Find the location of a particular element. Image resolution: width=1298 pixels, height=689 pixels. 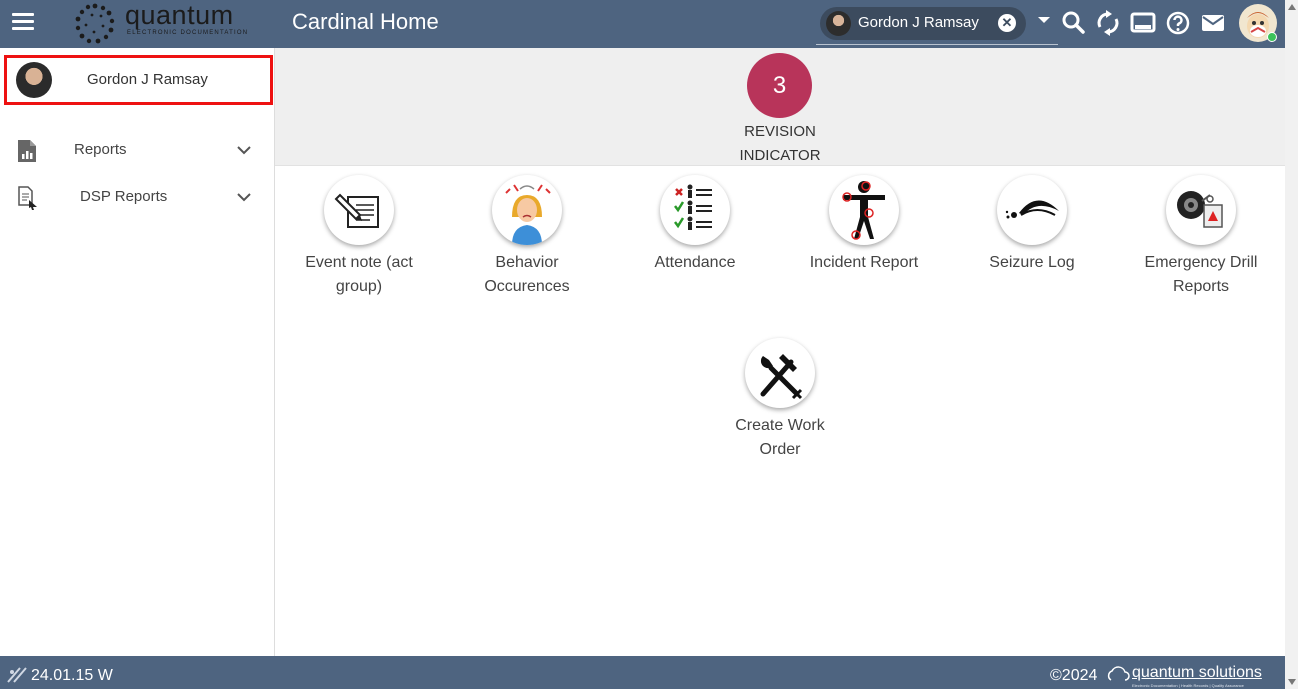

copyright-label: ©2024 is located at coordinates (1074, 675).